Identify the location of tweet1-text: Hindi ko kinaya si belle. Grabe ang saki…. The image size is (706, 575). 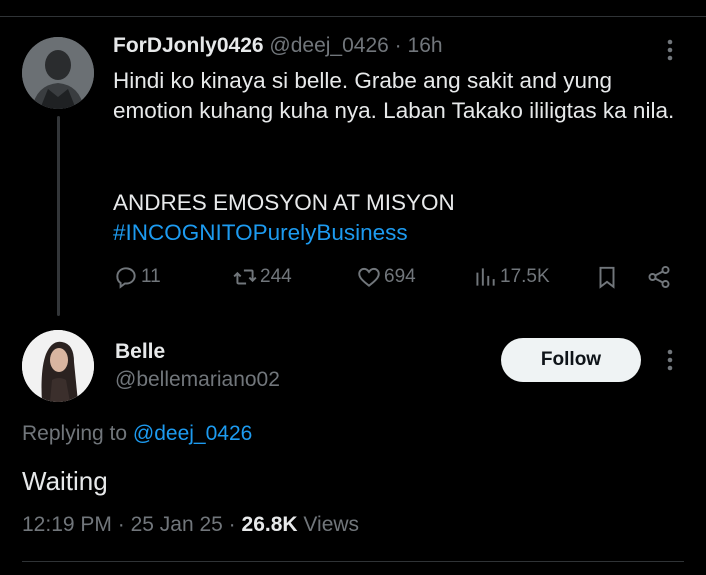
(394, 95).